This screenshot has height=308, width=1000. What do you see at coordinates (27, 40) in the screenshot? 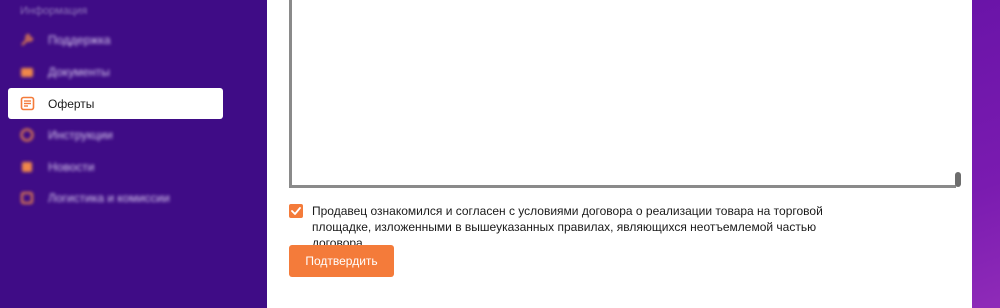
I see `wrench-icon` at bounding box center [27, 40].